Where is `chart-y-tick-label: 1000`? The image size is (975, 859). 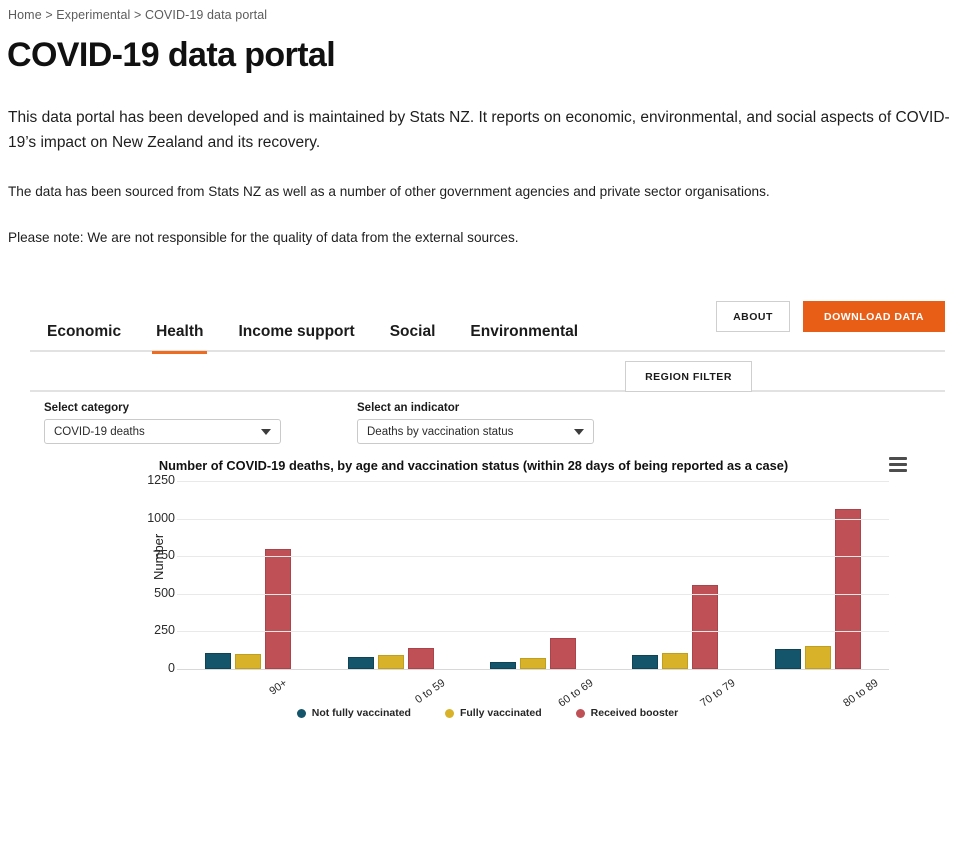
chart-y-tick-label: 1000 is located at coordinates (161, 517).